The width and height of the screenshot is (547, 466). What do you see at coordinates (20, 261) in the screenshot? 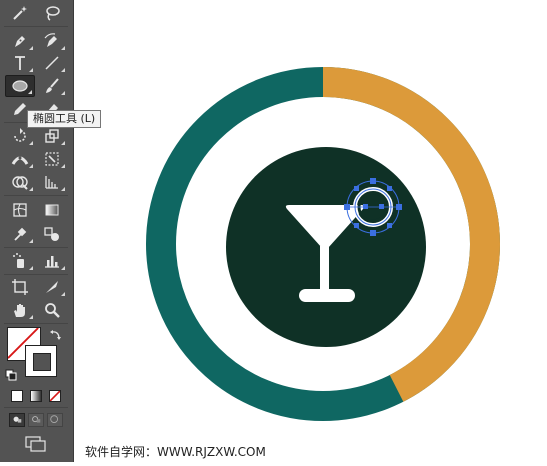
I see `symbol-sprayer-tool-icon` at bounding box center [20, 261].